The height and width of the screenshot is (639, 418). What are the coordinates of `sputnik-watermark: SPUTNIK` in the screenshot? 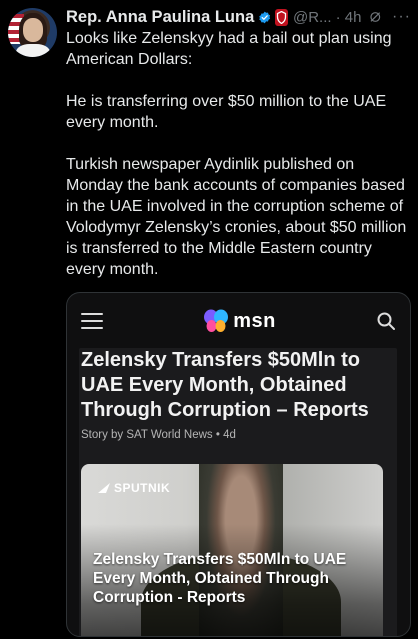 It's located at (133, 488).